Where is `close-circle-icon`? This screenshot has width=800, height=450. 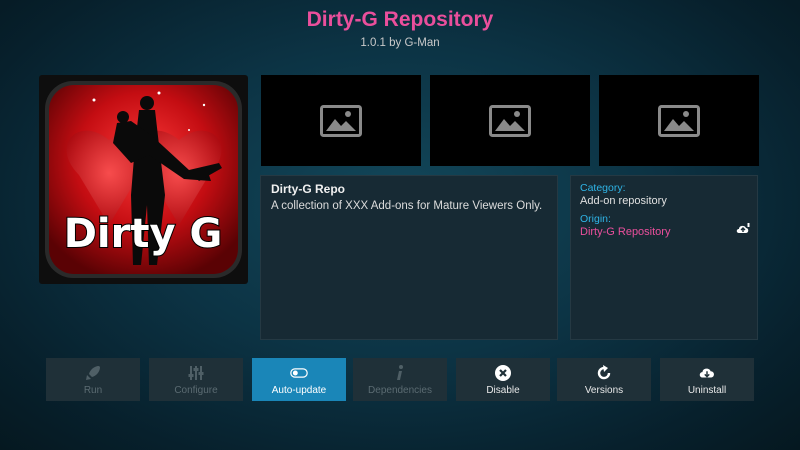 close-circle-icon is located at coordinates (503, 373).